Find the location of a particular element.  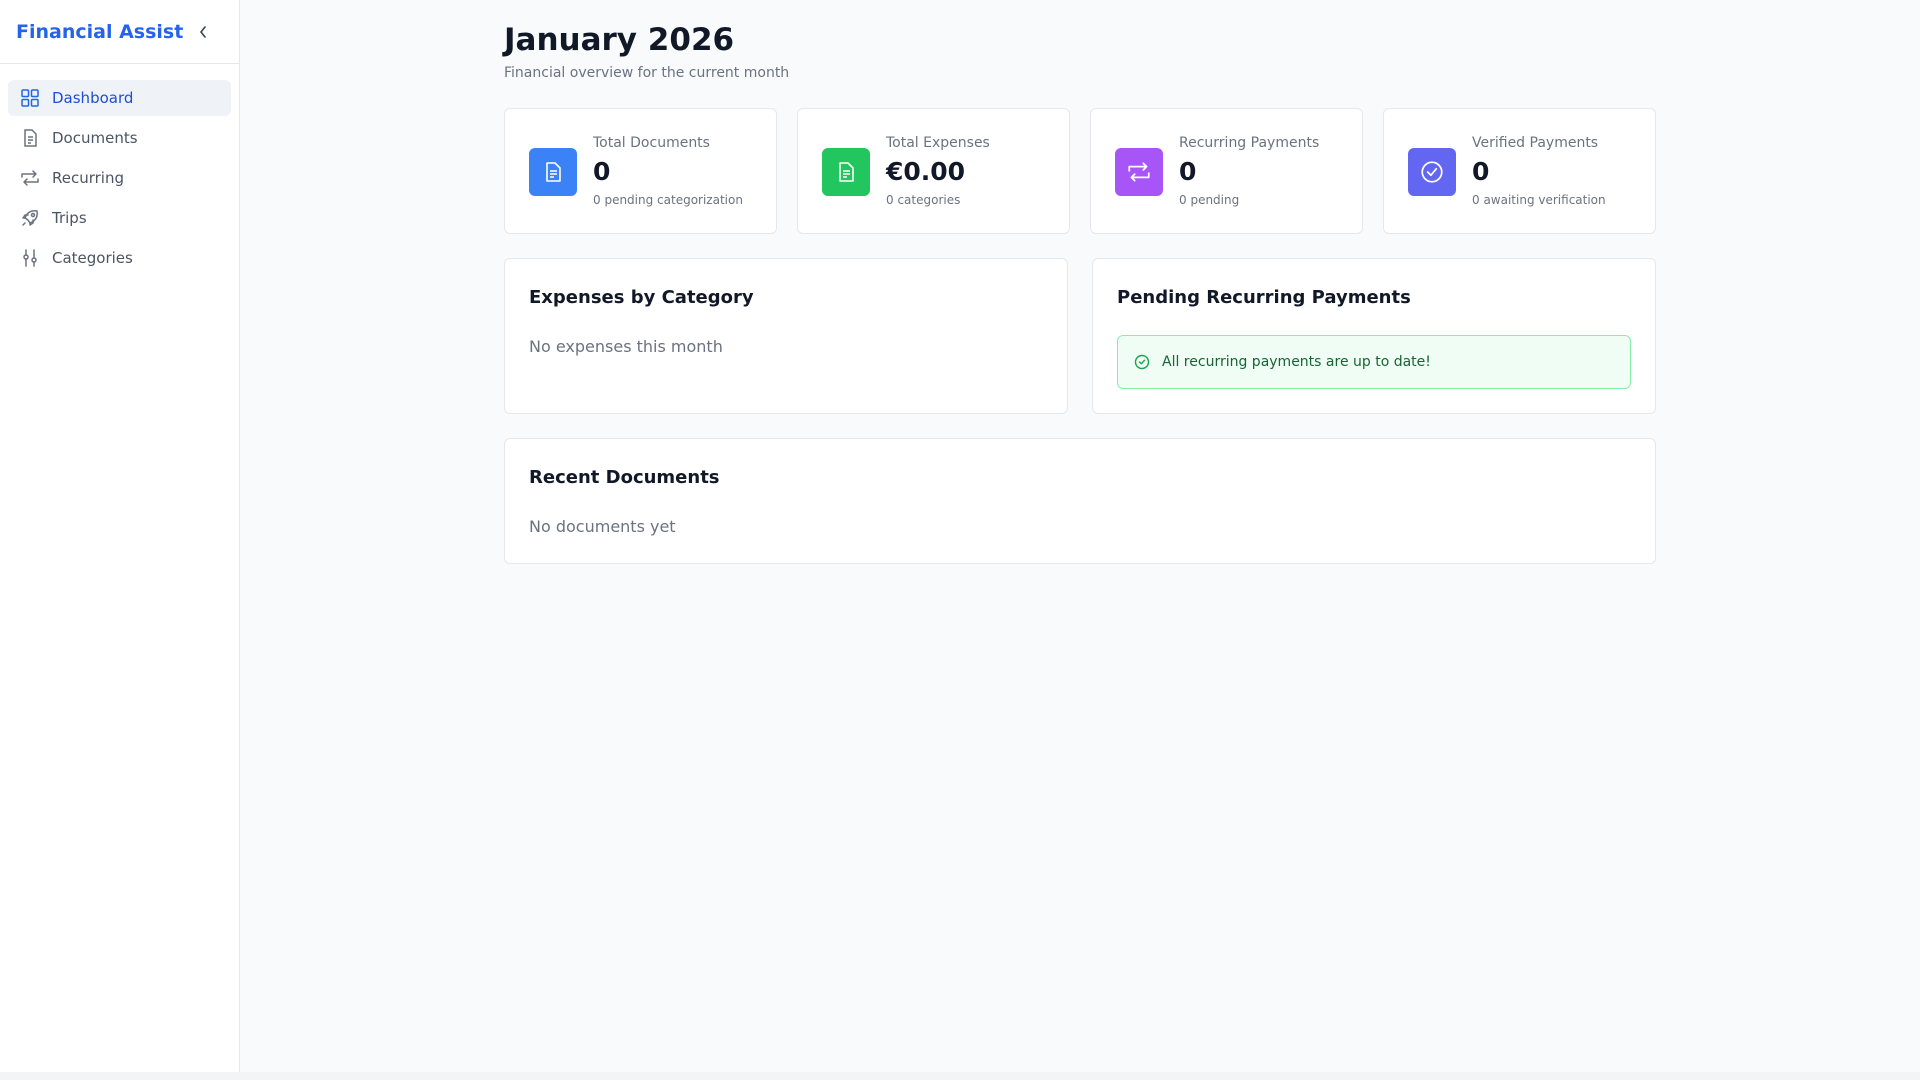

page-title: January 2026 is located at coordinates (619, 40).